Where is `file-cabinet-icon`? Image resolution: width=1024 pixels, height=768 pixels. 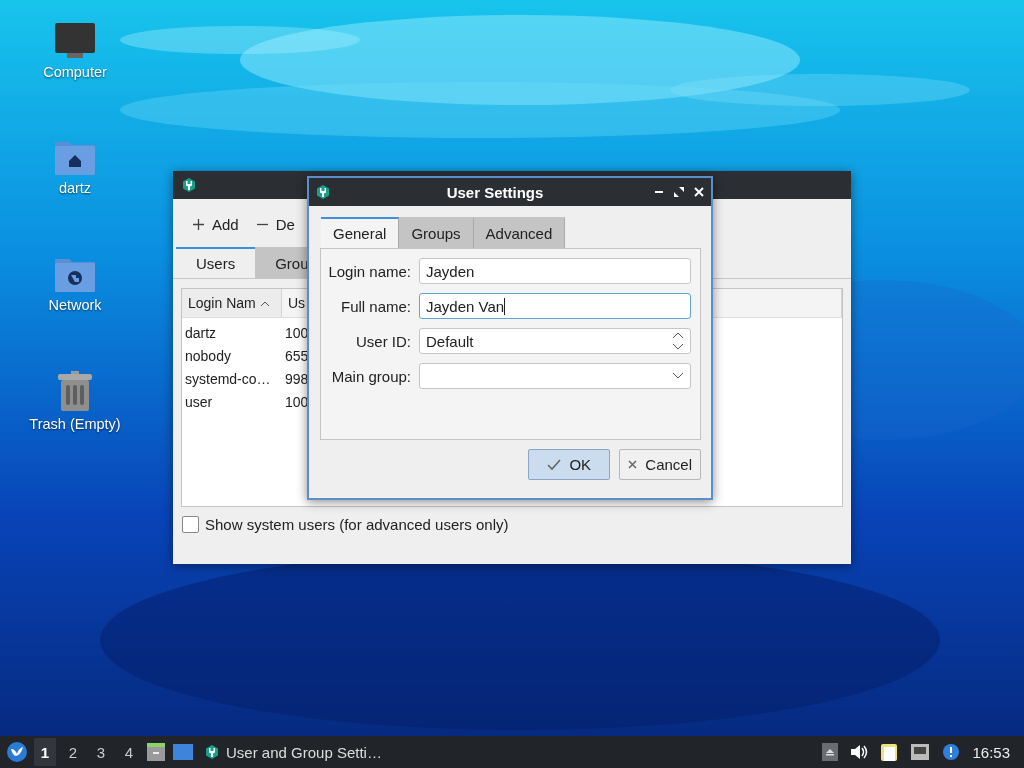 file-cabinet-icon is located at coordinates (156, 752).